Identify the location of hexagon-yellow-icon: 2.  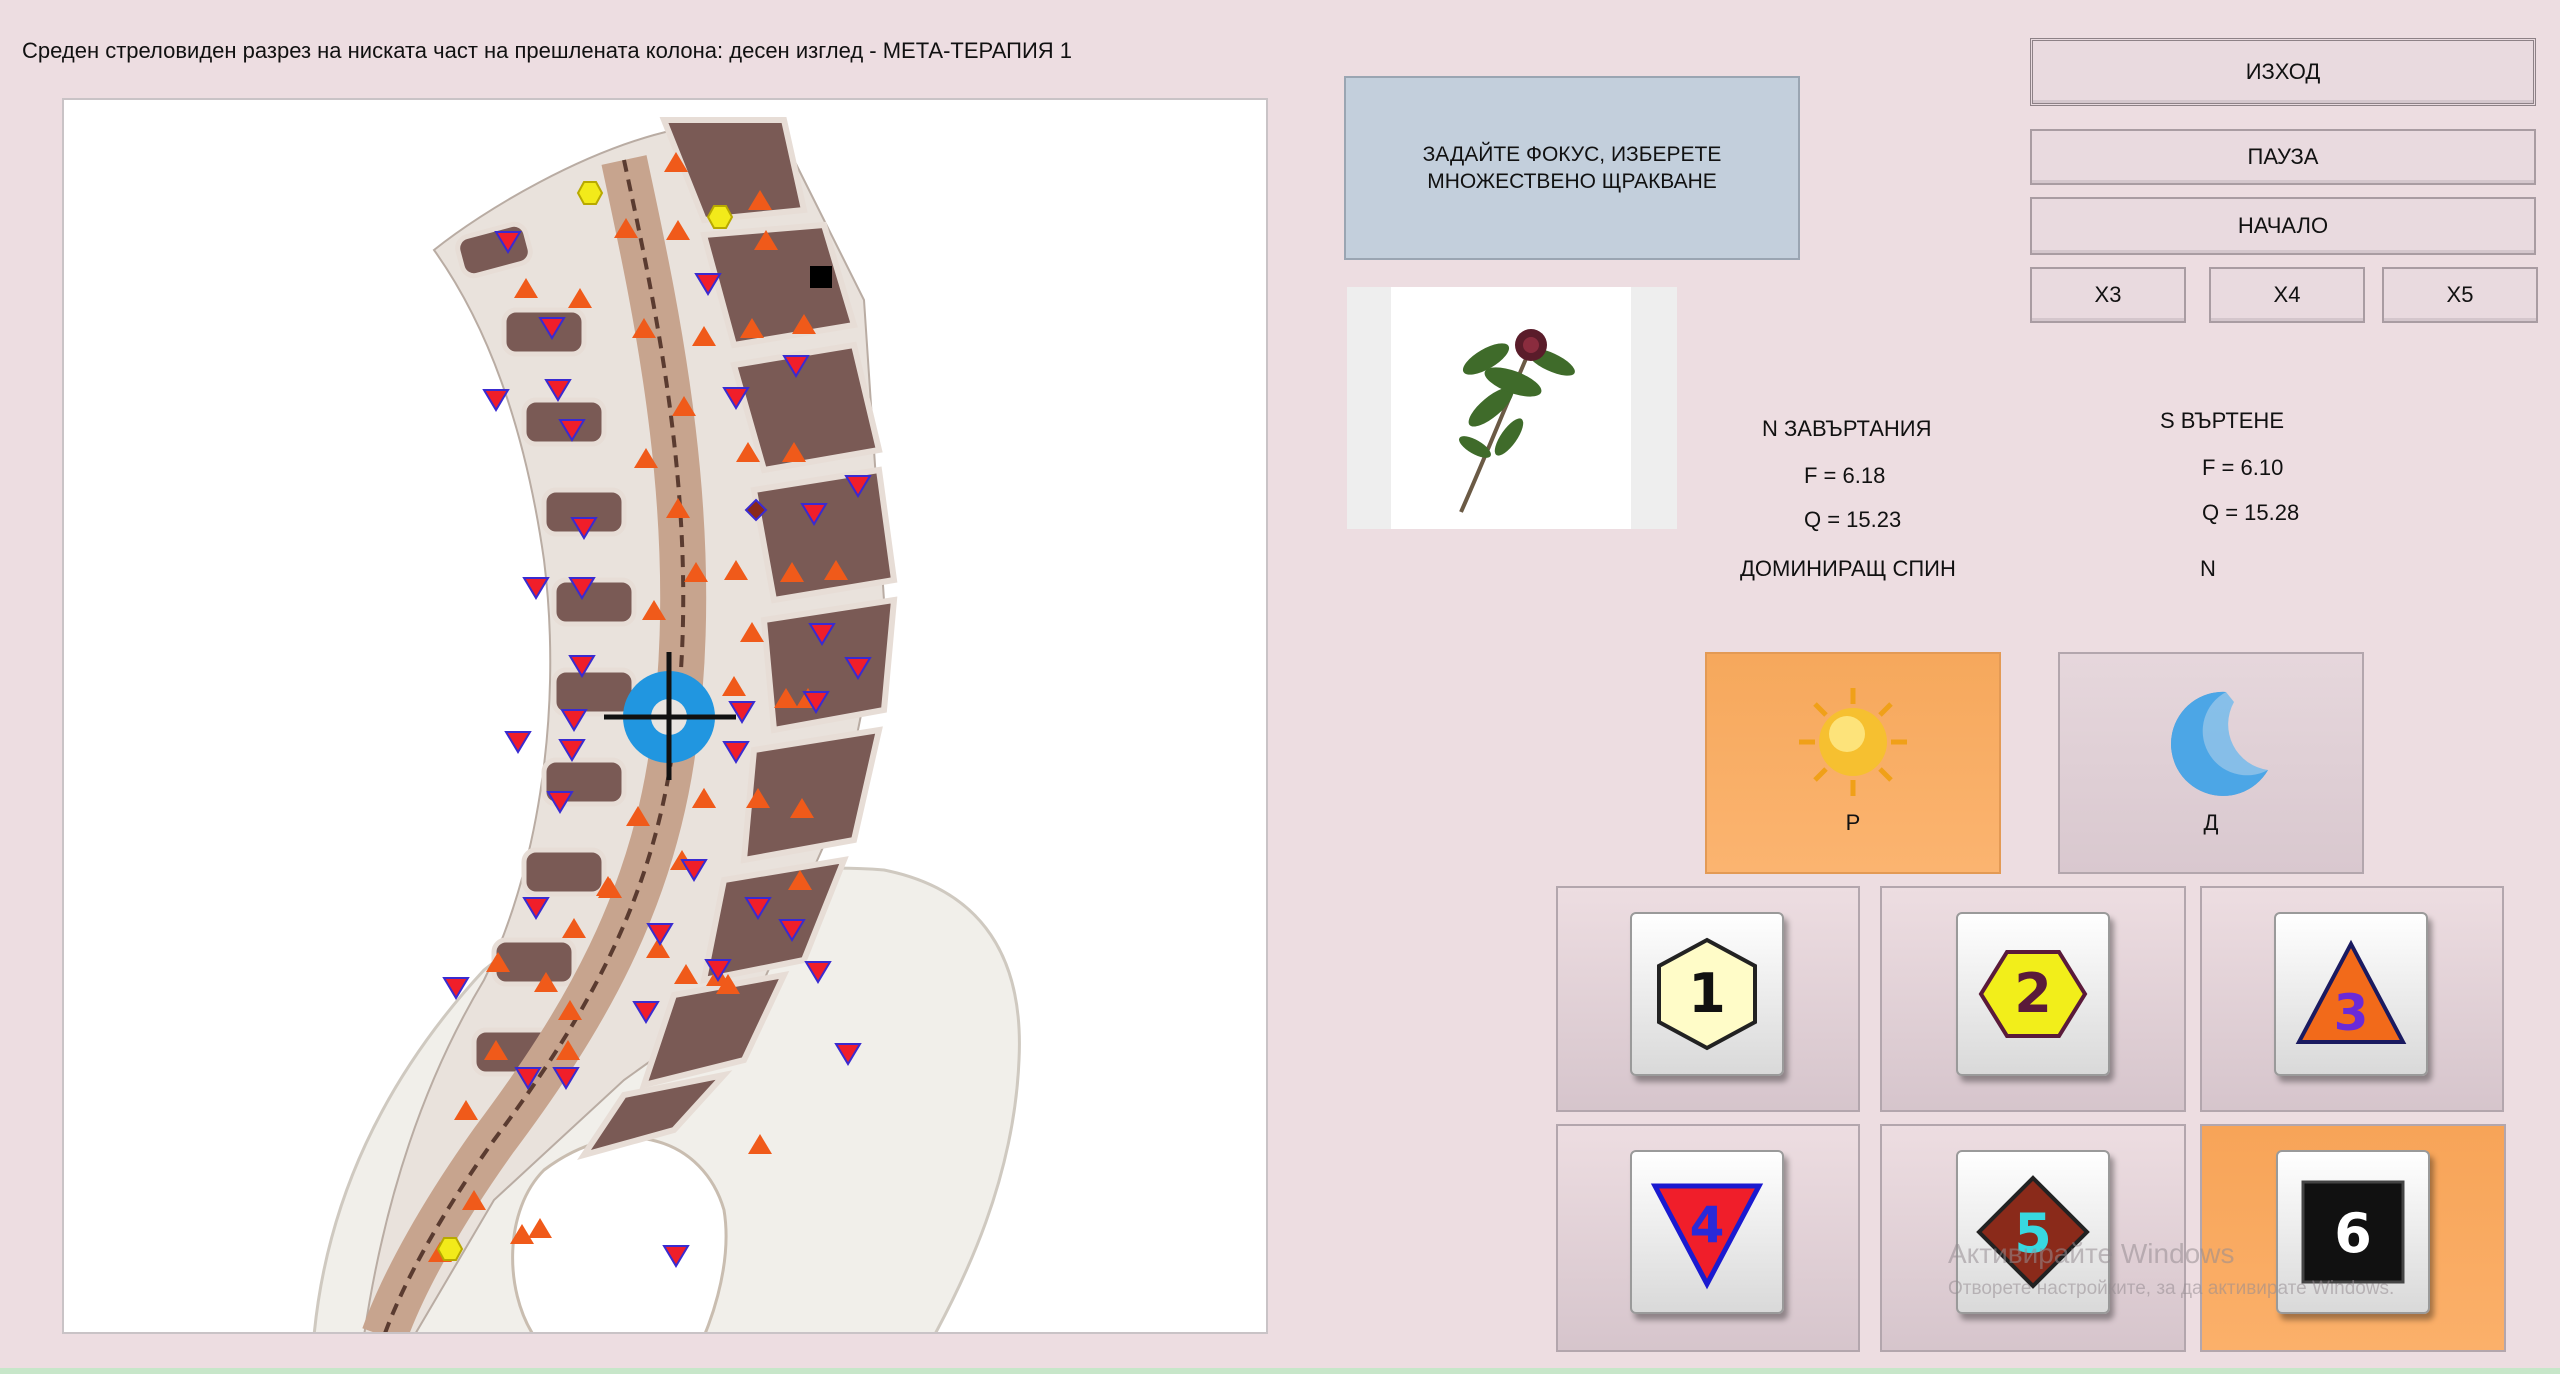
(2033, 994).